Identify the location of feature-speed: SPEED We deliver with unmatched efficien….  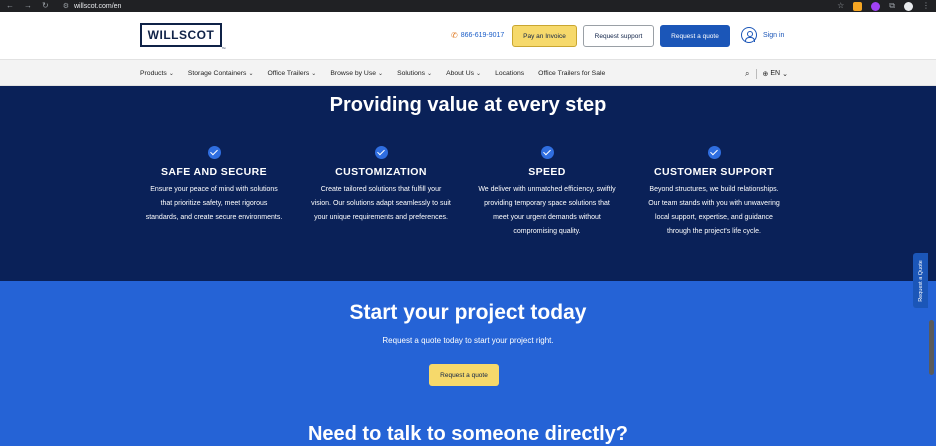
(547, 192).